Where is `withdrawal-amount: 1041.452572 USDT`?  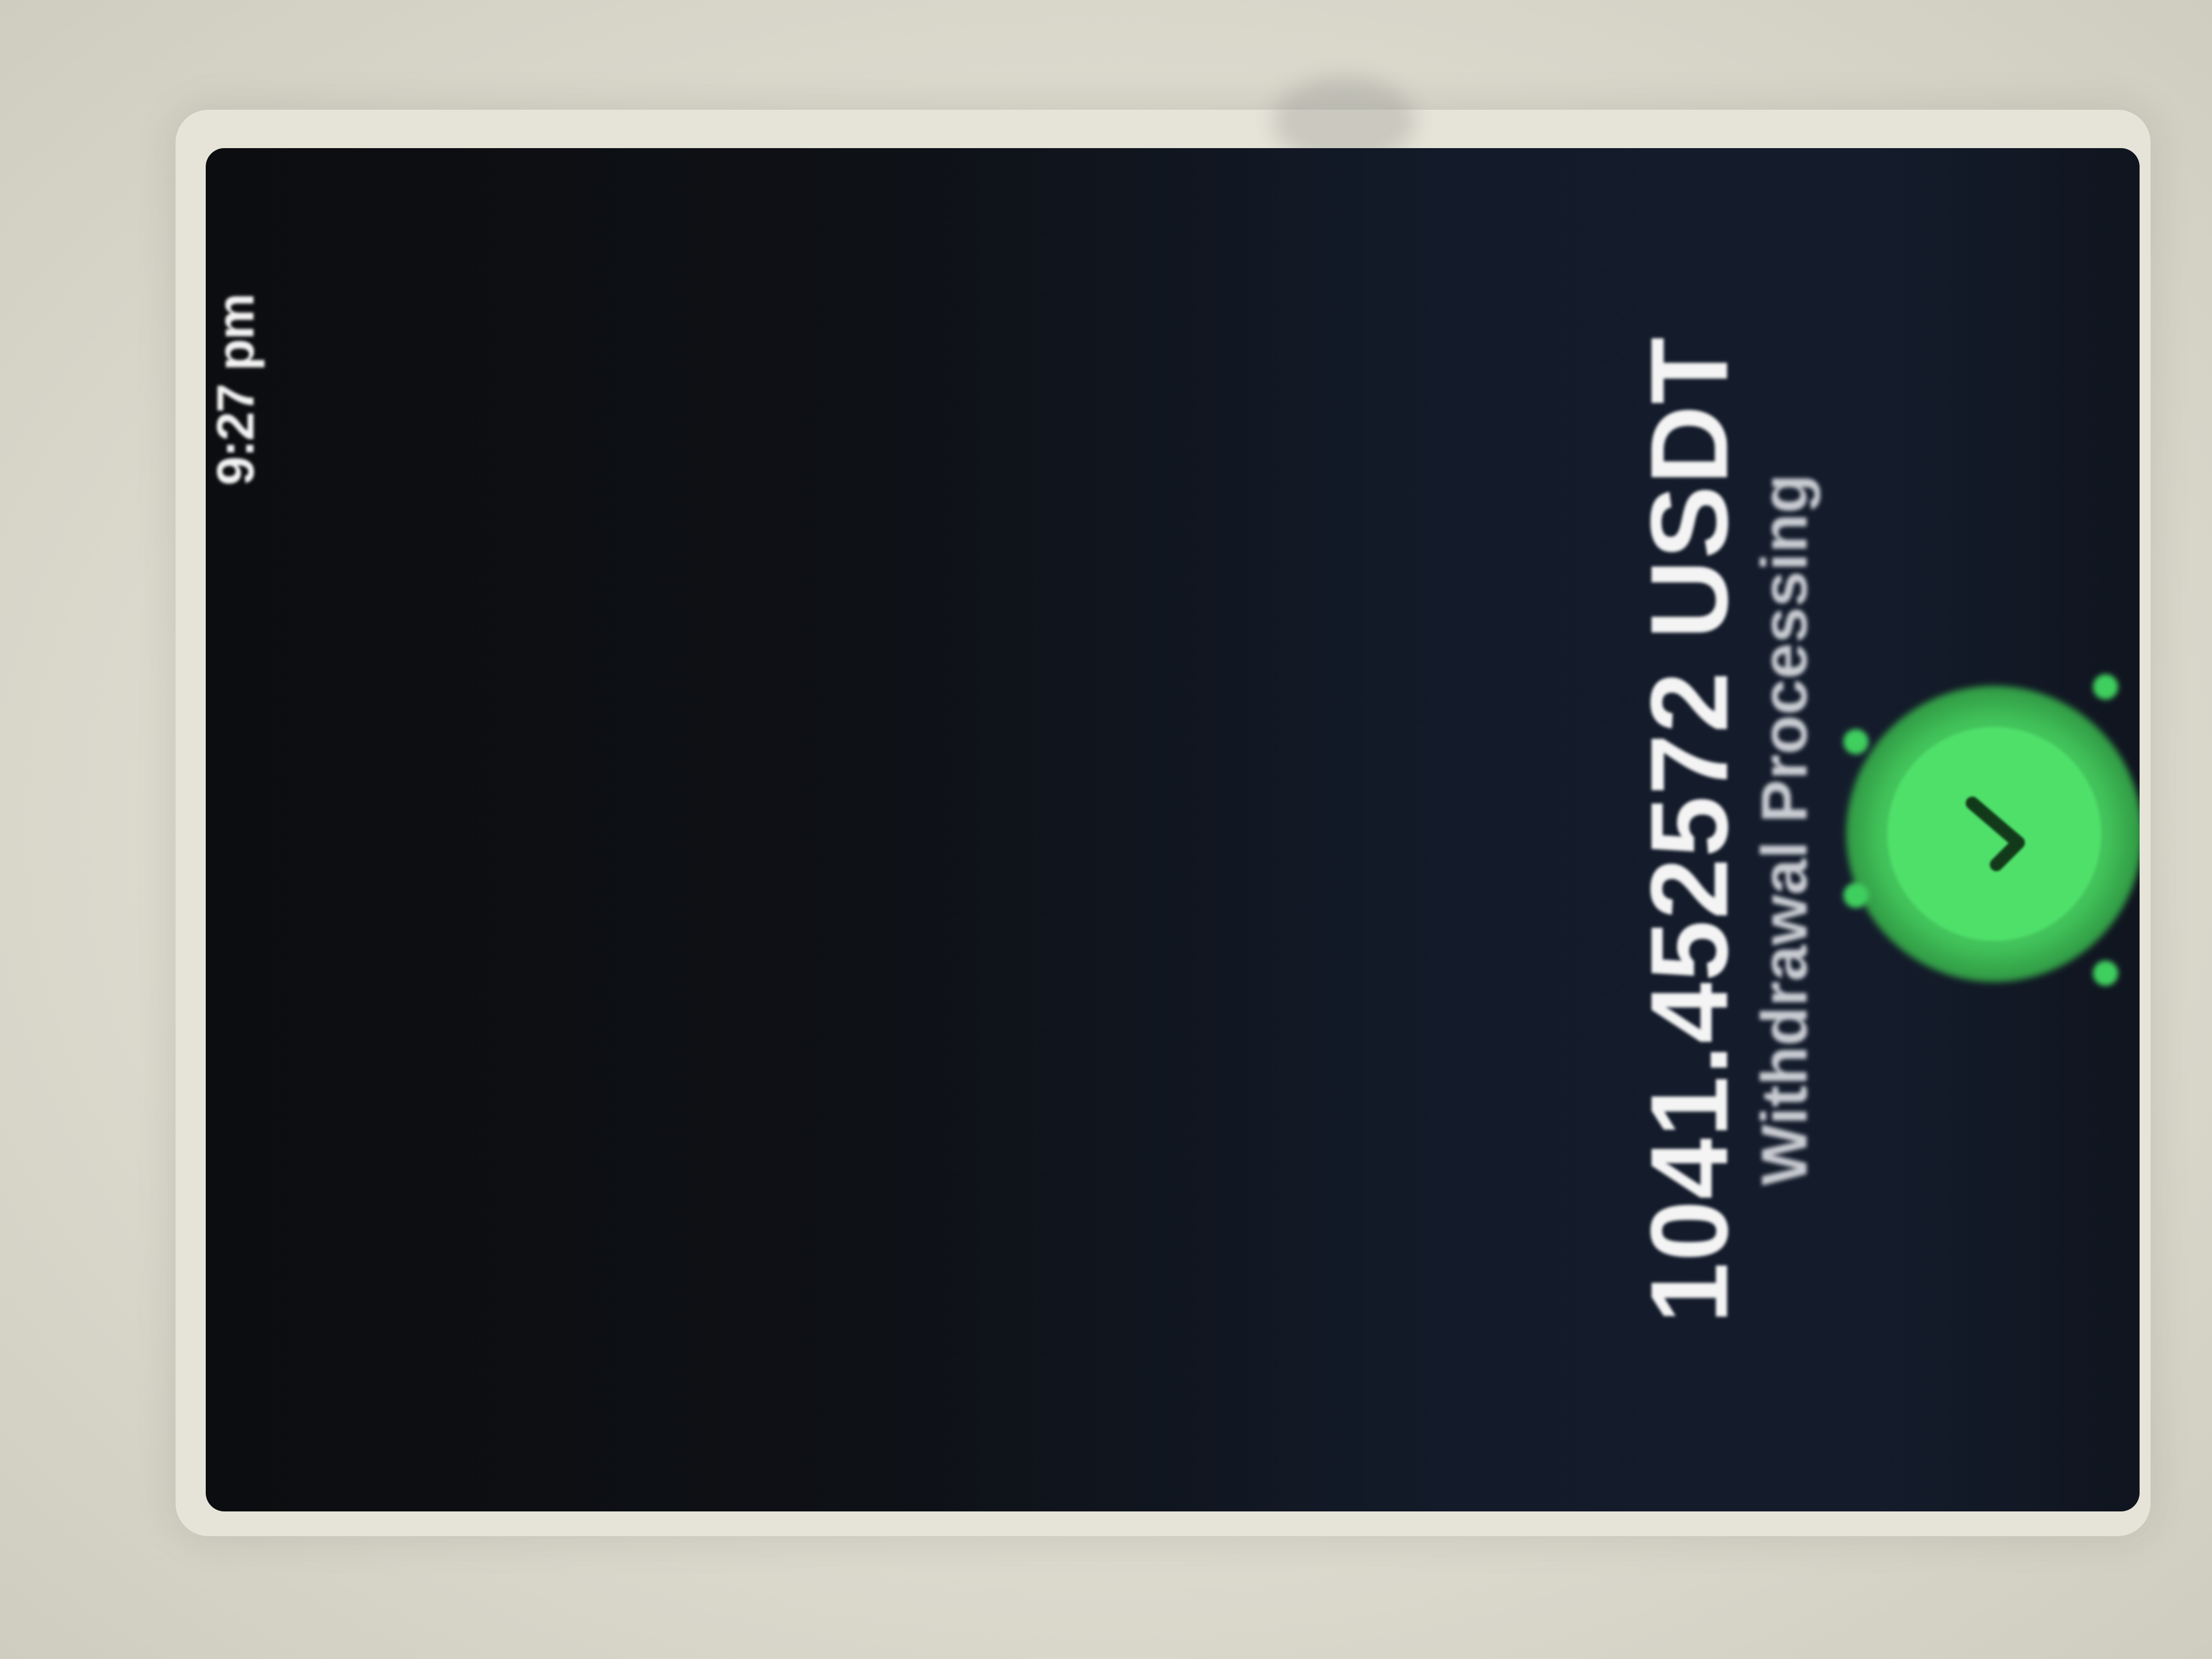 withdrawal-amount: 1041.452572 USDT is located at coordinates (1689, 830).